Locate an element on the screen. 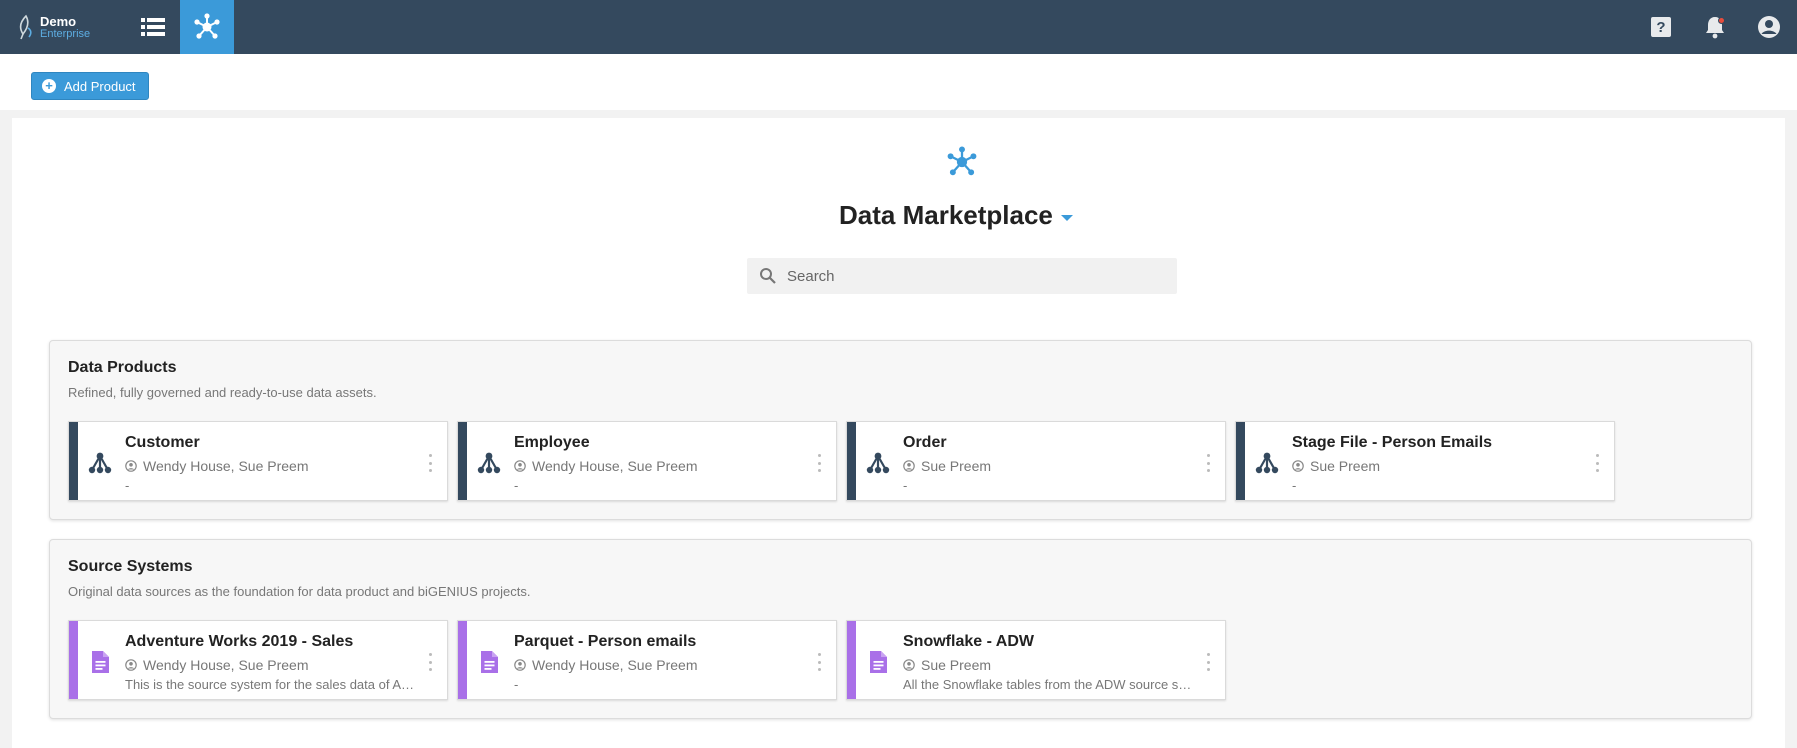  card-title: Snowflake - ADW is located at coordinates (968, 641).